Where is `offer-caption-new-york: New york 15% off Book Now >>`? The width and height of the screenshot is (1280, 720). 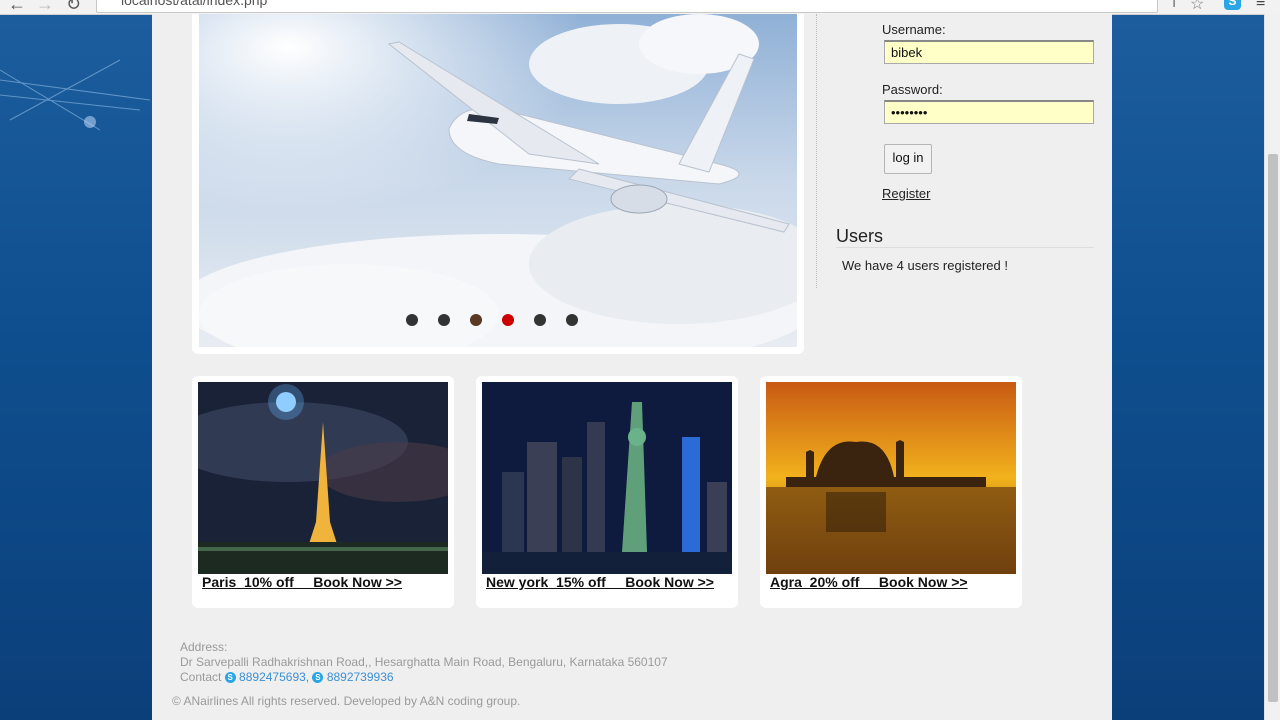
offer-caption-new-york: New york 15% off Book Now >> is located at coordinates (600, 582).